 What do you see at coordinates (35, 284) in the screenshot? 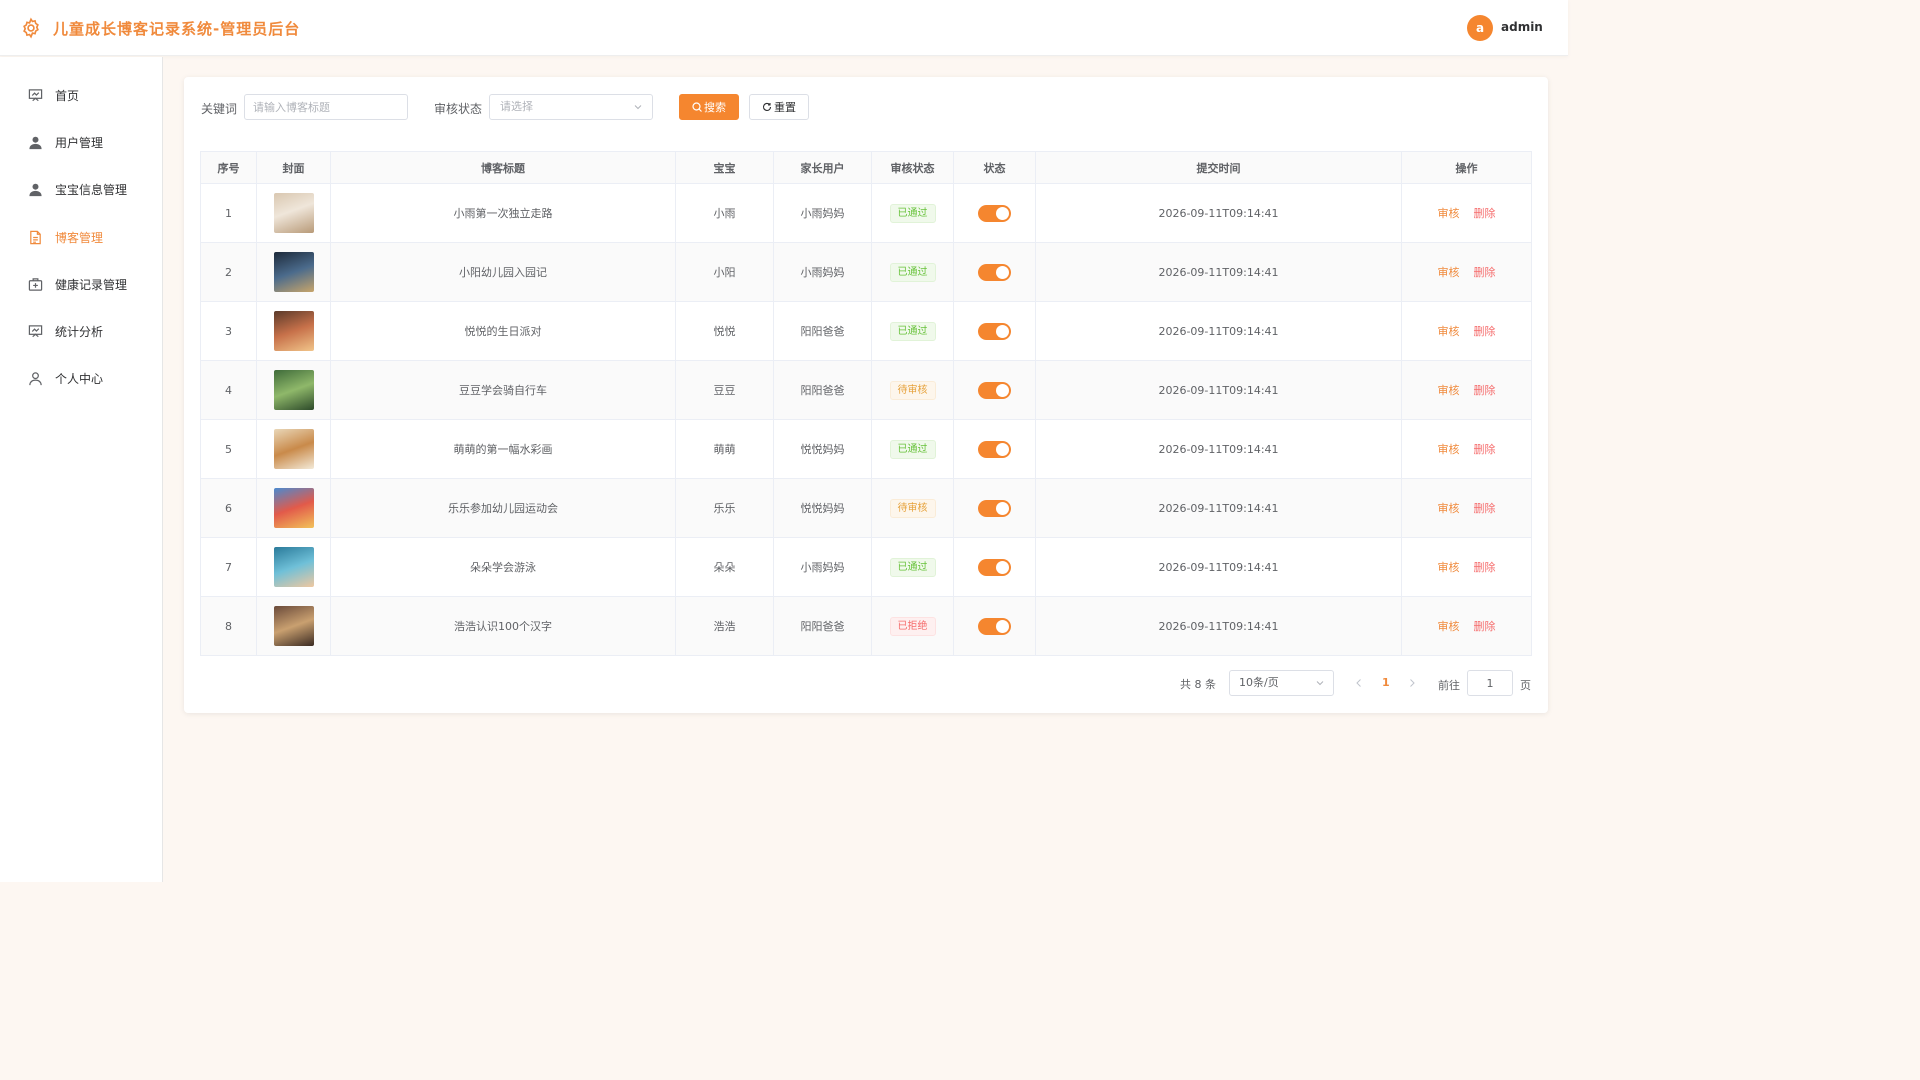
I see `first-aid-icon` at bounding box center [35, 284].